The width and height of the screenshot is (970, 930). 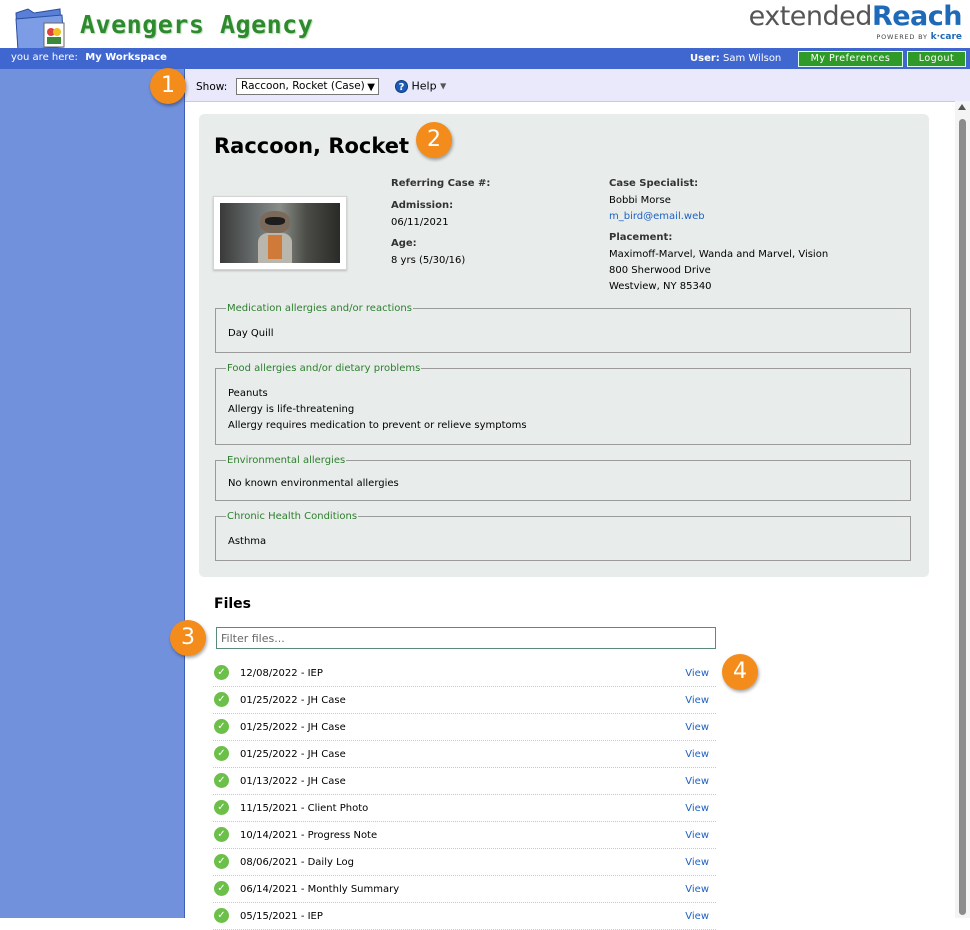 I want to click on file-row: ✓ 11/15/2021 - Client Photo View, so click(x=464, y=808).